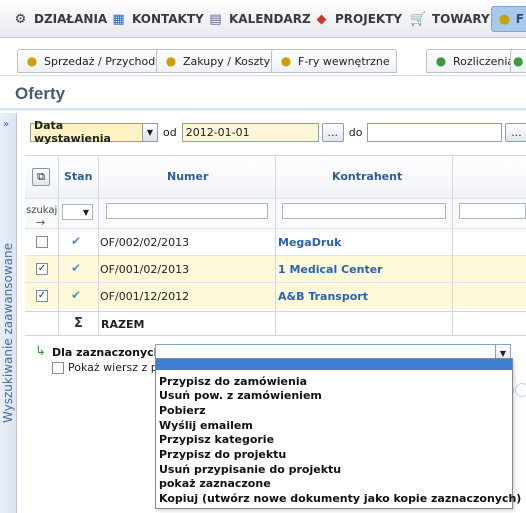 This screenshot has width=526, height=513. Describe the element at coordinates (270, 19) in the screenshot. I see `nav-label: KALENDARZ` at that location.